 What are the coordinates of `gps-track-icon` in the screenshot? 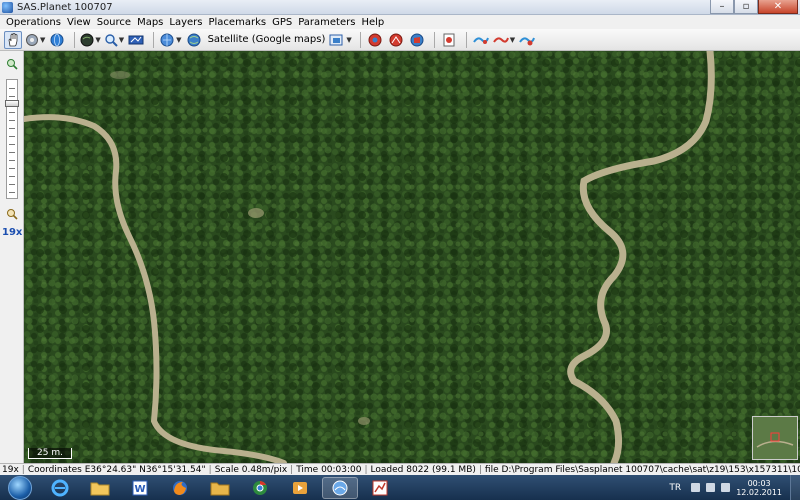 It's located at (480, 40).